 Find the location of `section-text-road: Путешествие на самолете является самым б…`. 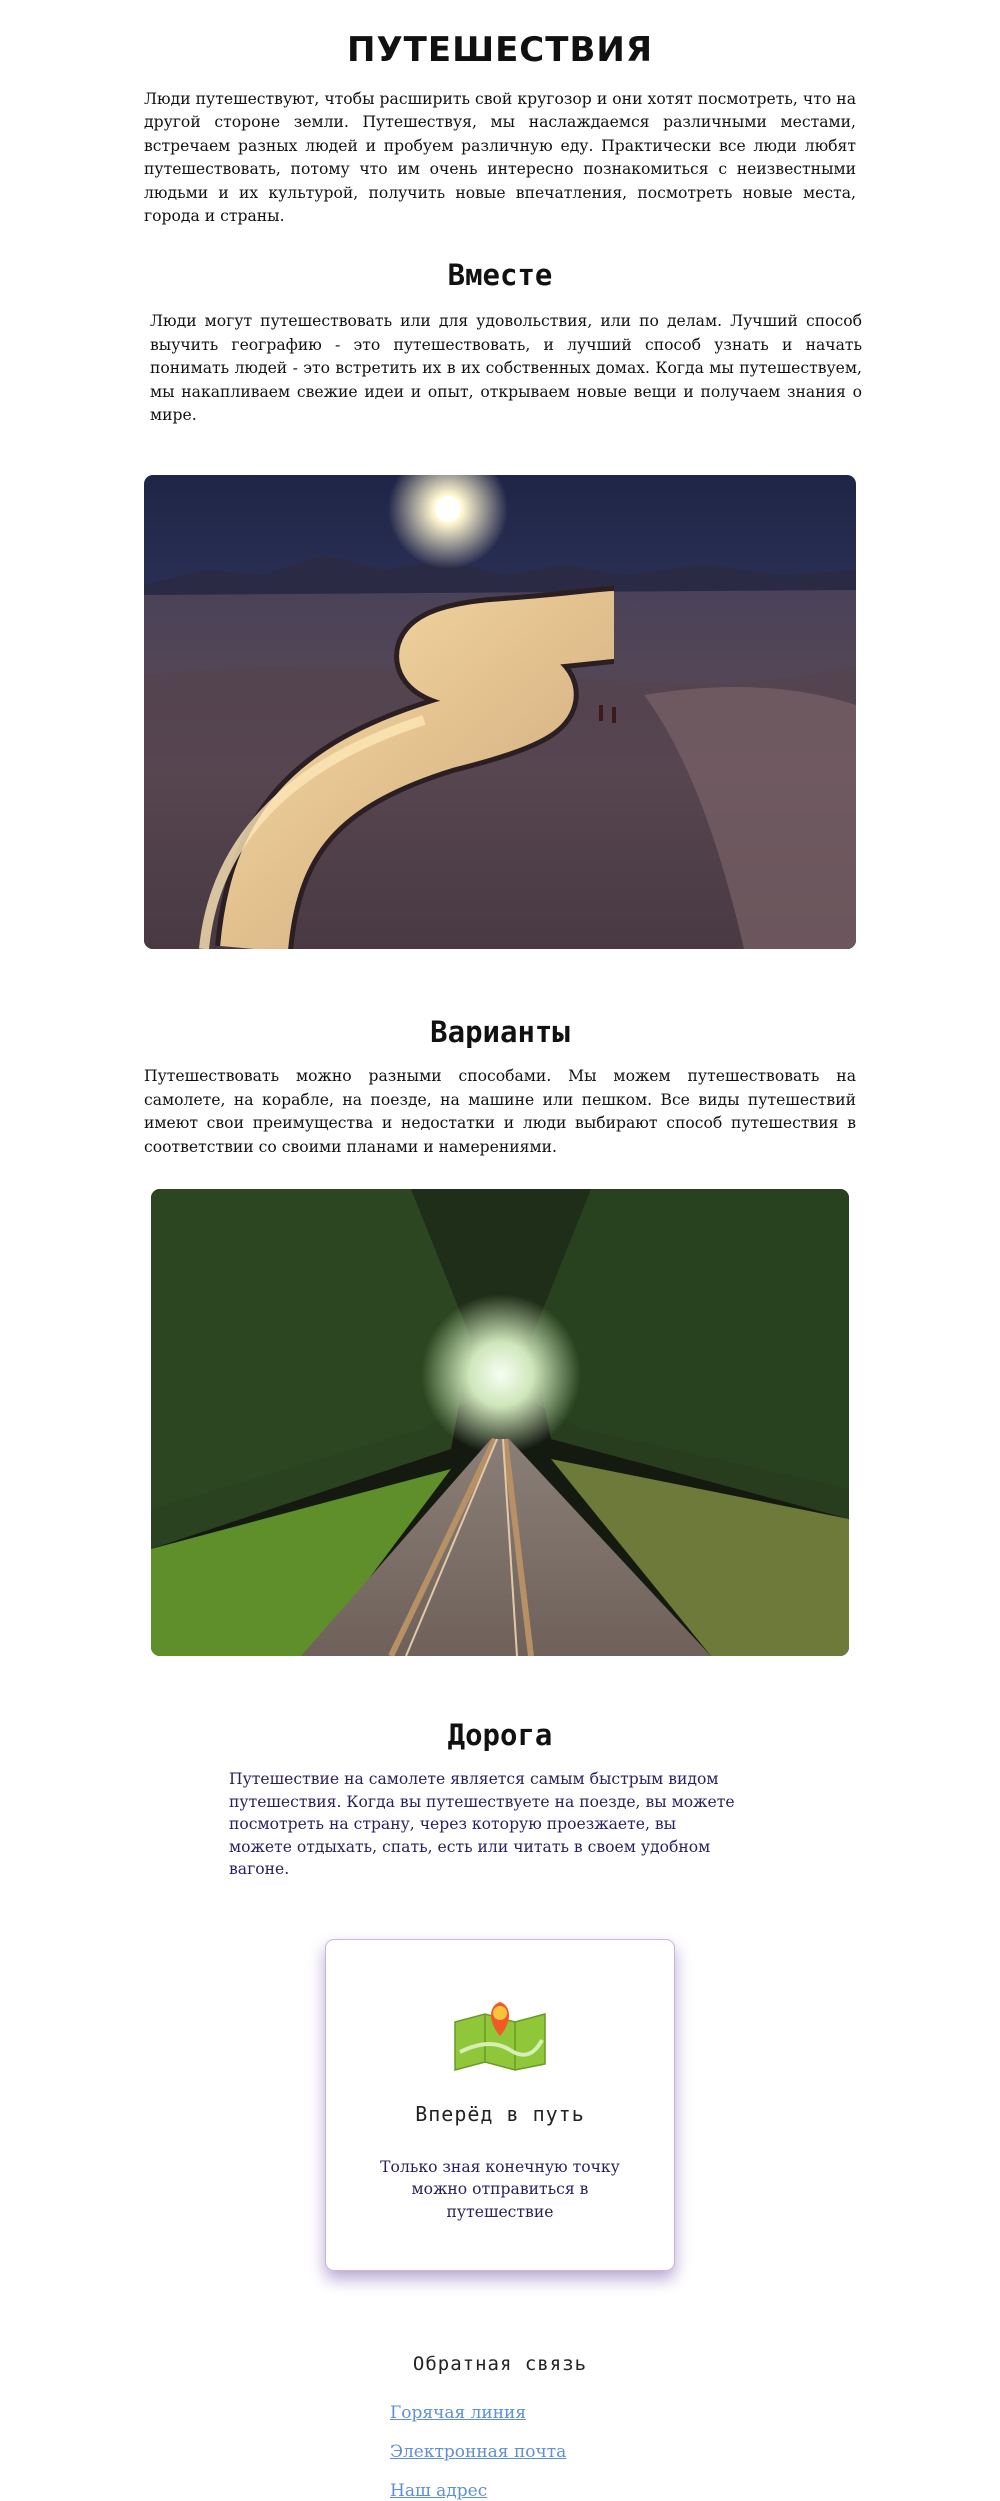

section-text-road: Путешествие на самолете является самым б… is located at coordinates (482, 1824).